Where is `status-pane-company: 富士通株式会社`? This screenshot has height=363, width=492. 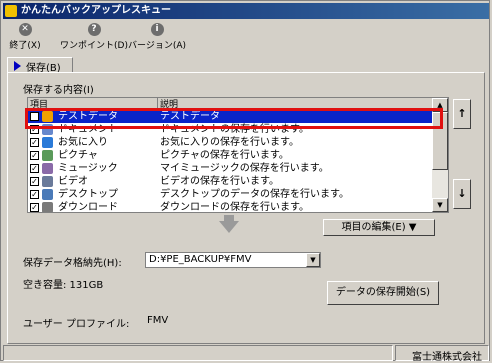
status-pane-company: 富士通株式会社 is located at coordinates (442, 354).